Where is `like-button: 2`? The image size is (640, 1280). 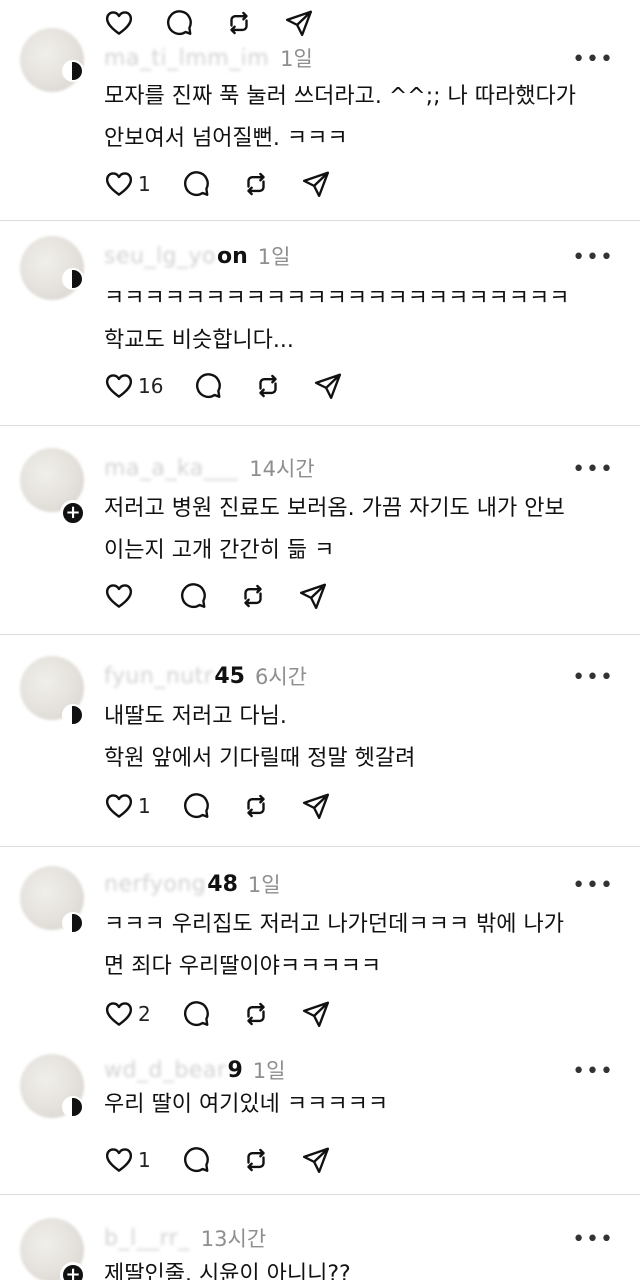
like-button: 2 is located at coordinates (127, 1014).